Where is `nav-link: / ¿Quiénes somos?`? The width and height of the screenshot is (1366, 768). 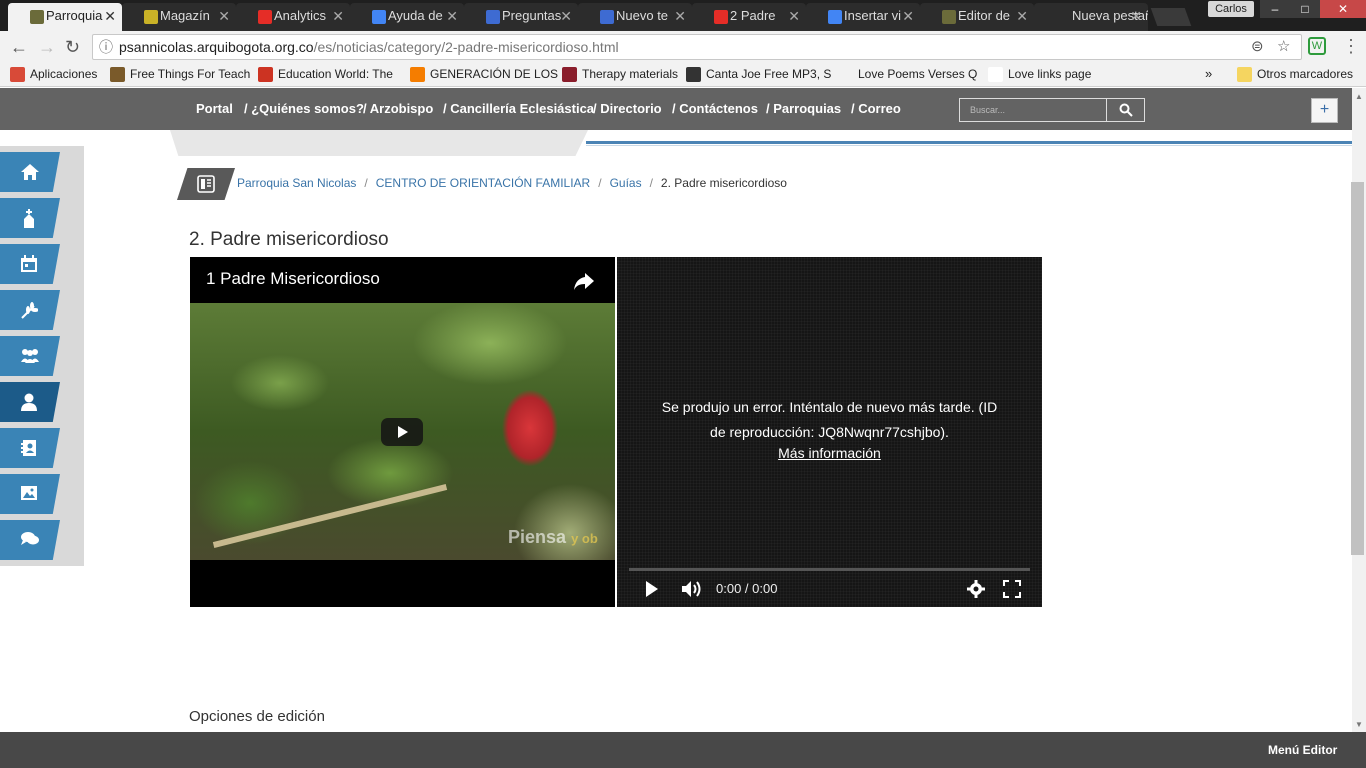 nav-link: / ¿Quiénes somos? is located at coordinates (304, 108).